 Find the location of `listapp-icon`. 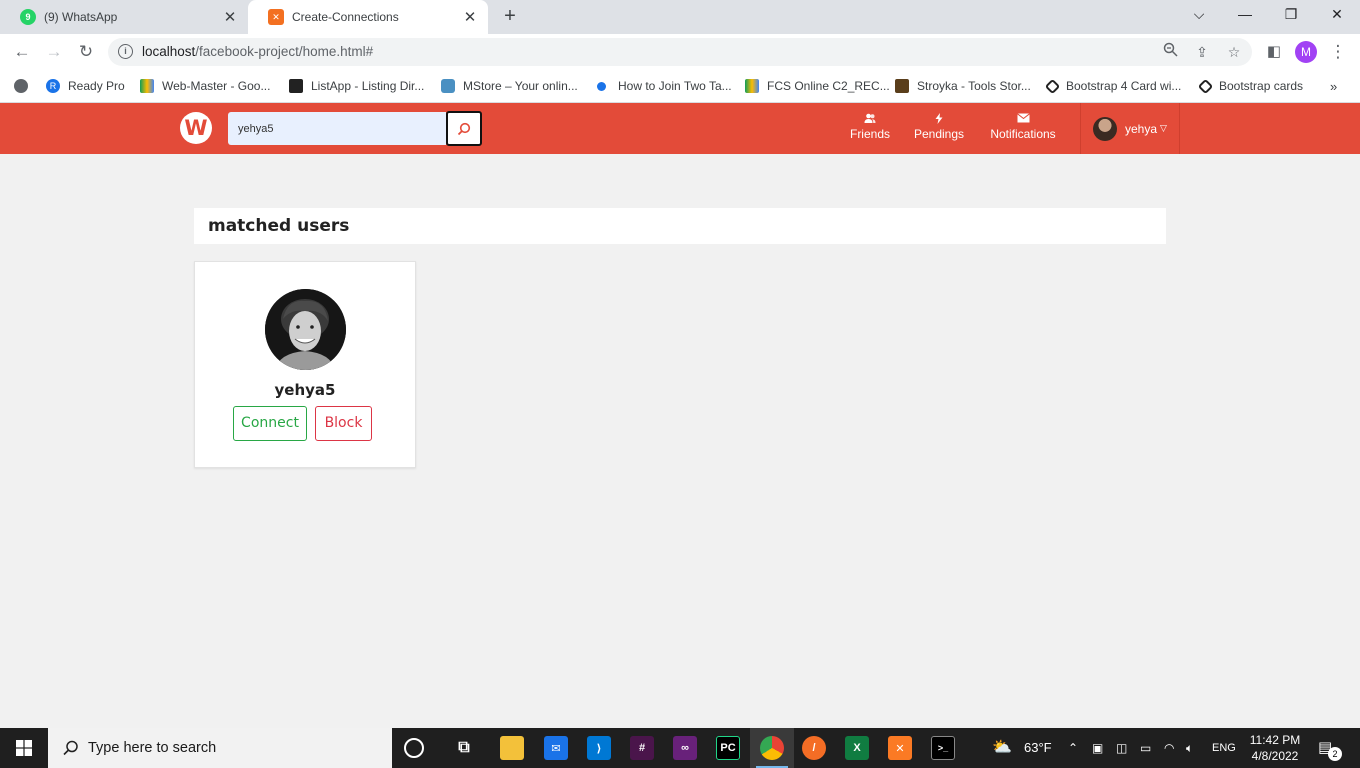

listapp-icon is located at coordinates (296, 86).